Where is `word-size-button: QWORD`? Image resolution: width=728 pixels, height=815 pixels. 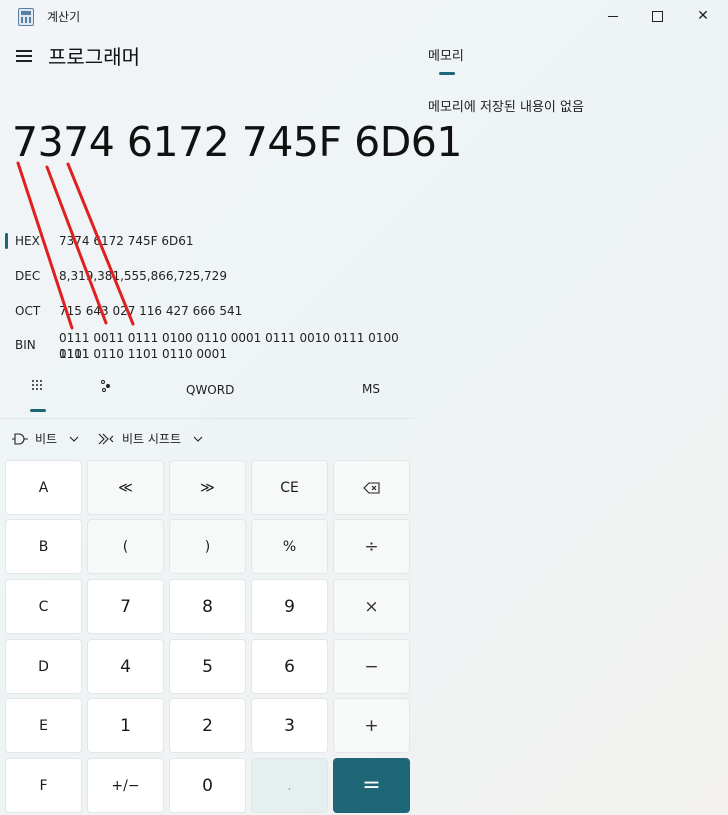
word-size-button: QWORD is located at coordinates (210, 390).